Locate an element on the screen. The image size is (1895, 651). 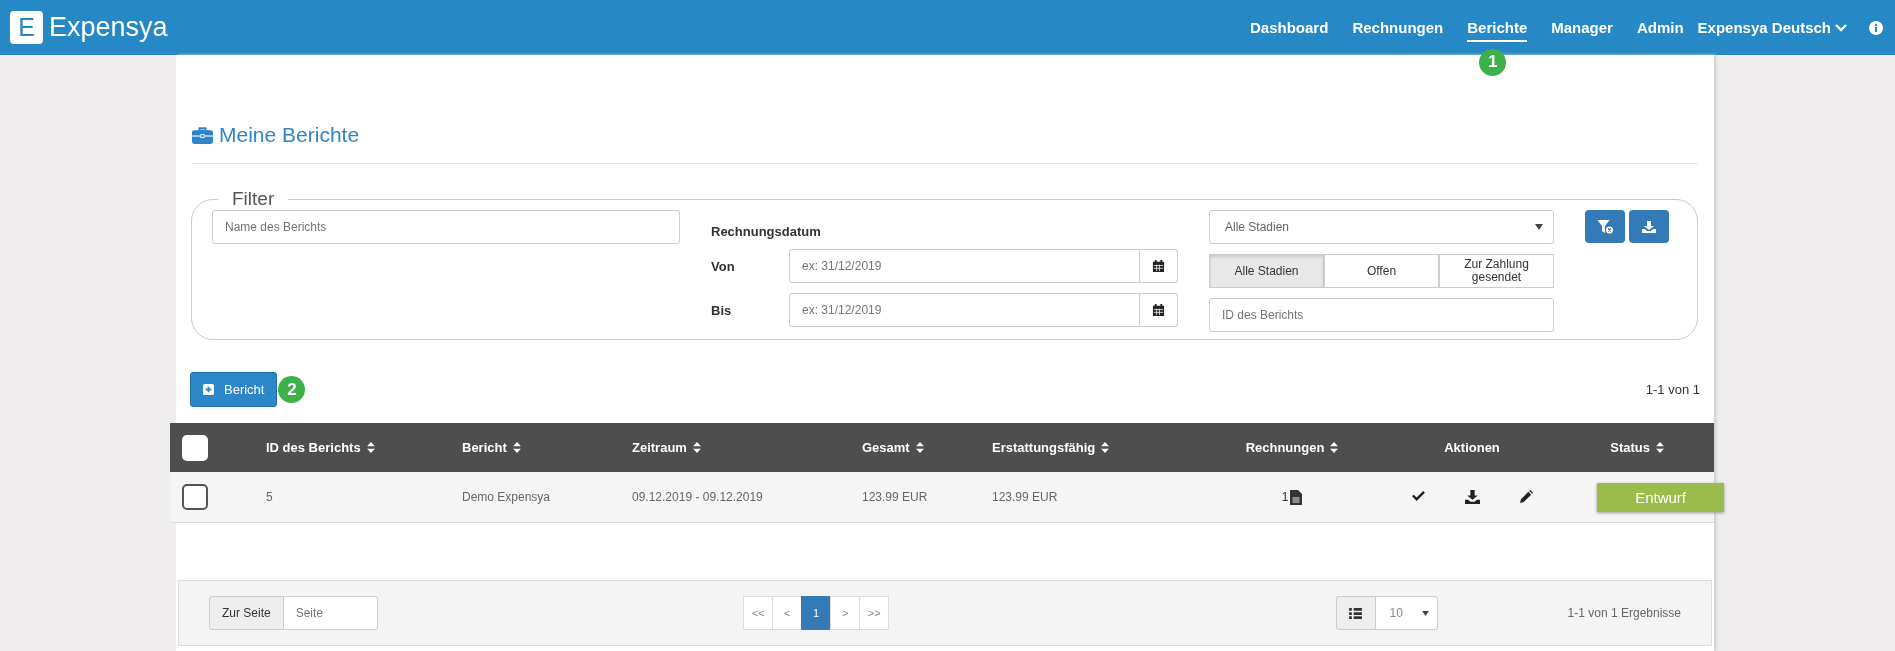
logo-icon: E is located at coordinates (26, 27).